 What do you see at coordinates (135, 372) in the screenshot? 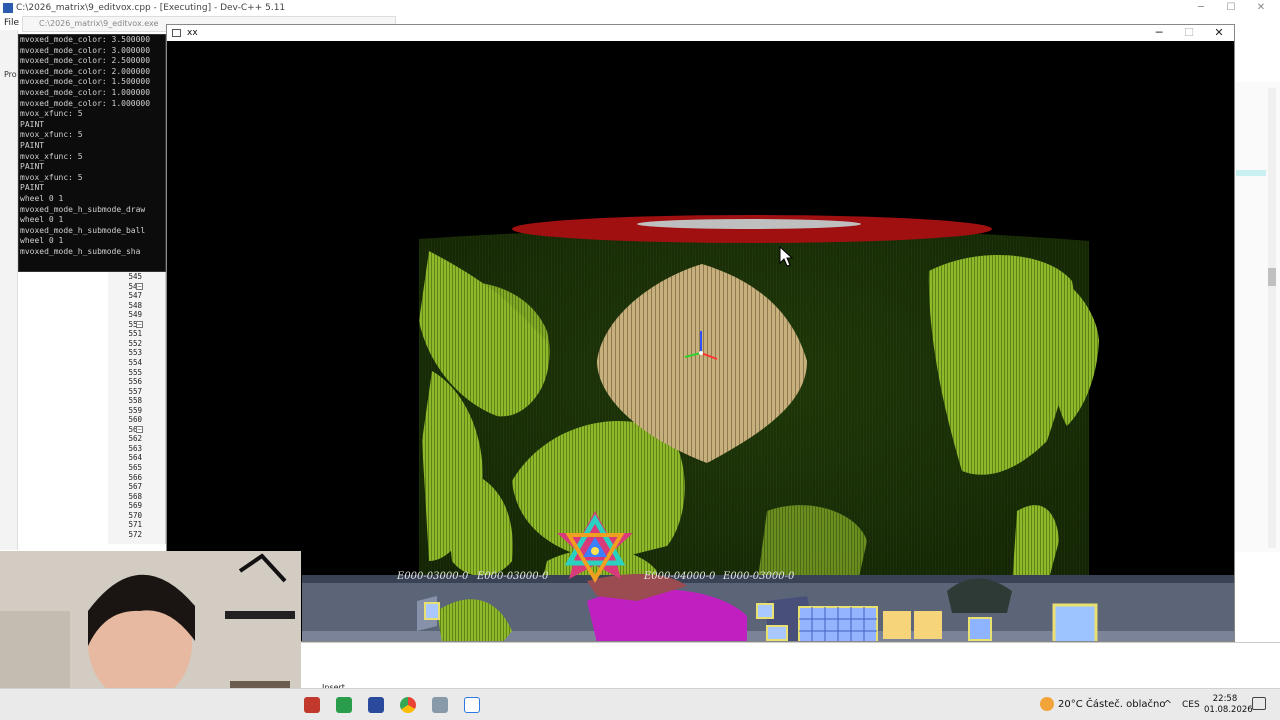
I see `line-number: 555` at bounding box center [135, 372].